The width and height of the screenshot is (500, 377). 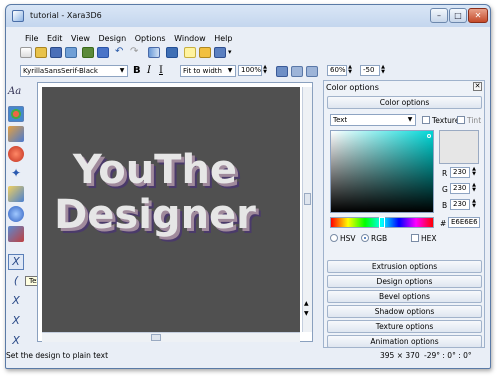 What do you see at coordinates (307, 315) in the screenshot?
I see `page-down-icon: ▼` at bounding box center [307, 315].